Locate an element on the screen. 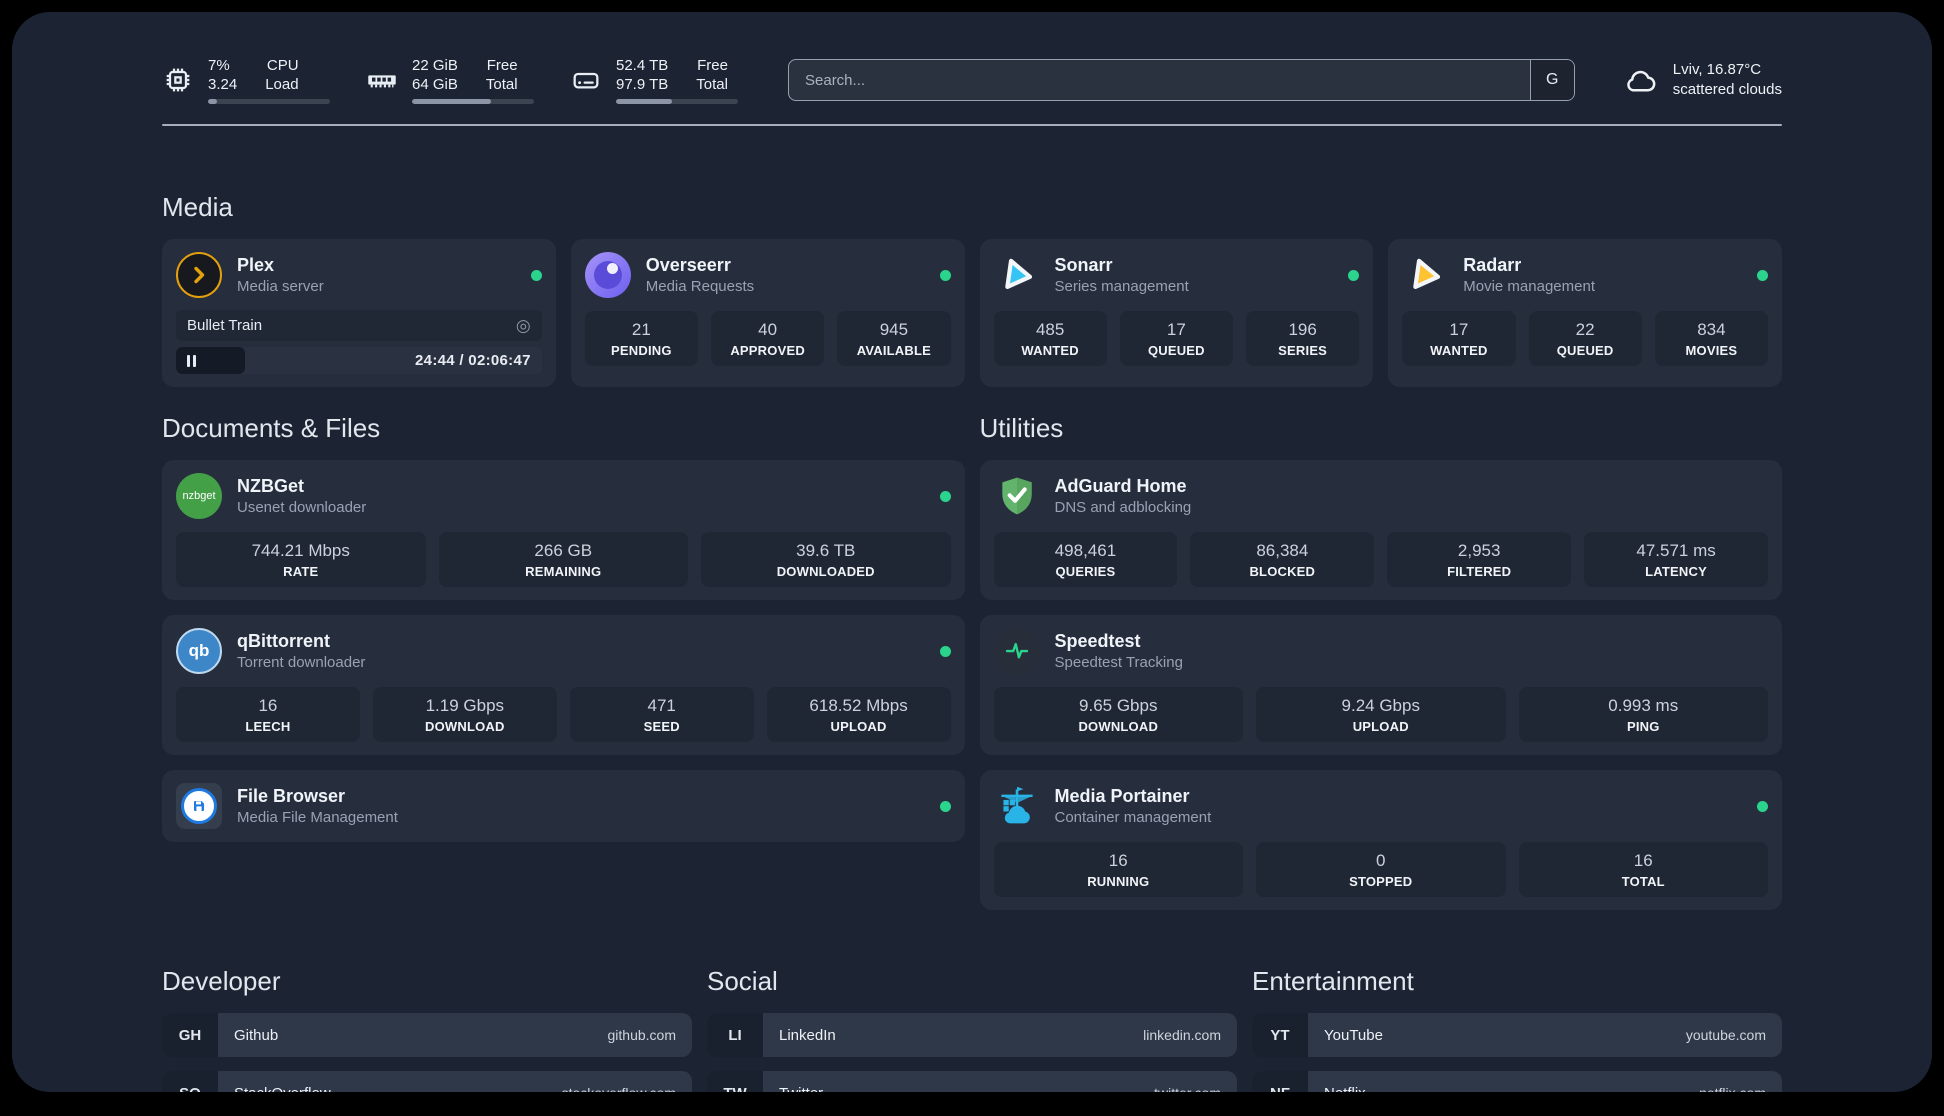 Image resolution: width=1944 pixels, height=1116 pixels. weather-location: Lviv, 16.87°C is located at coordinates (1717, 69).